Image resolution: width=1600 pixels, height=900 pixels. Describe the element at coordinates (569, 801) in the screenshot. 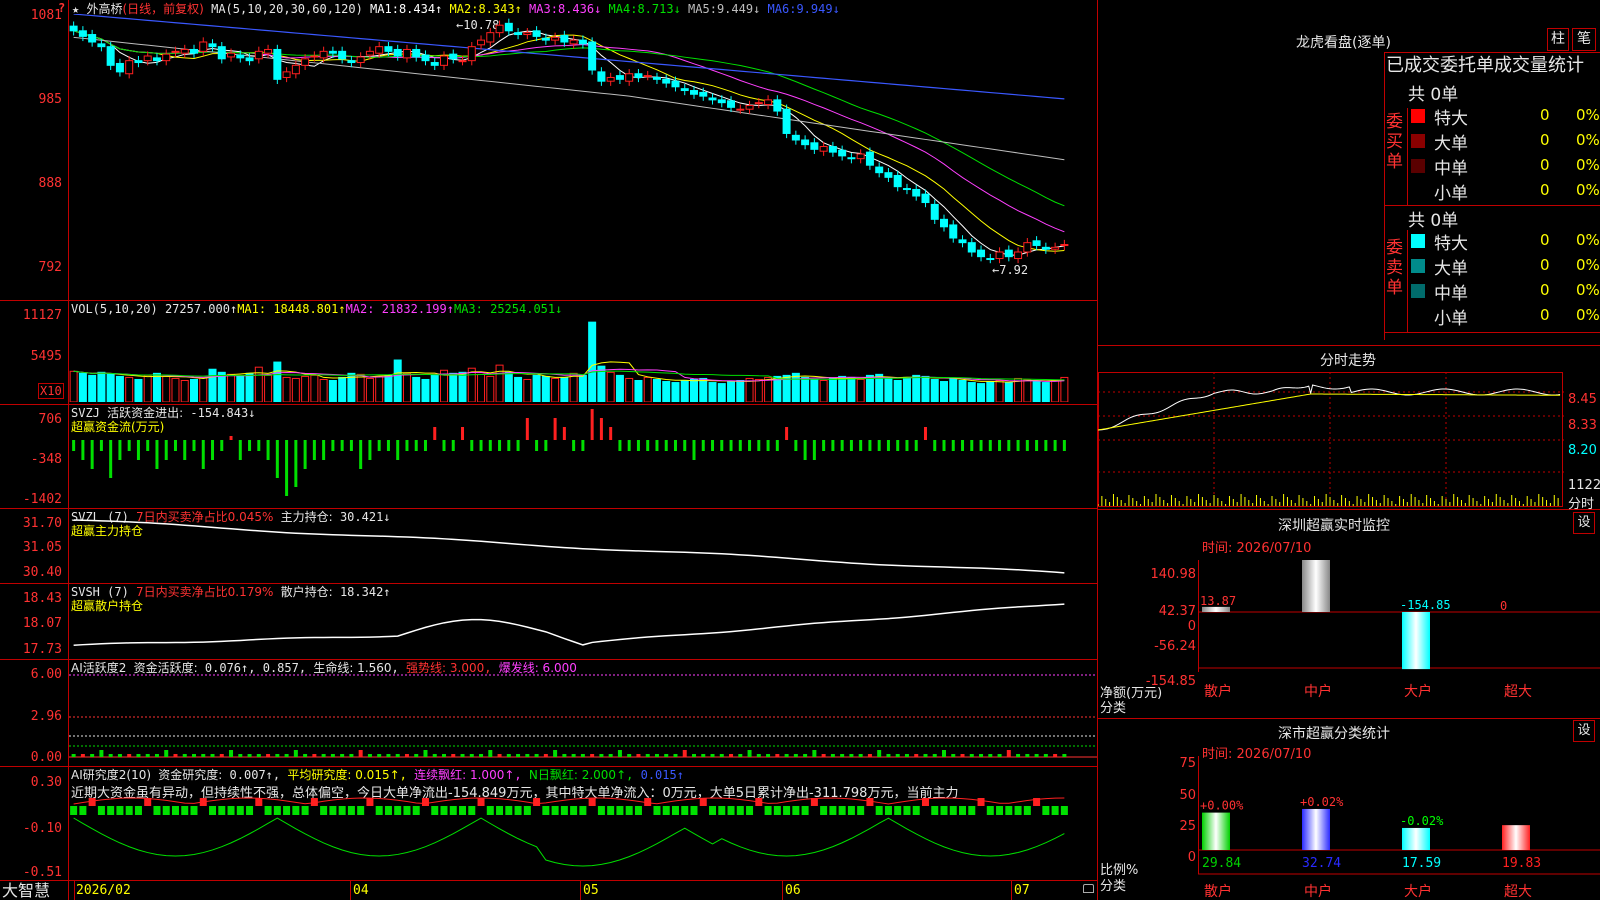

I see `research-avg-line` at that location.